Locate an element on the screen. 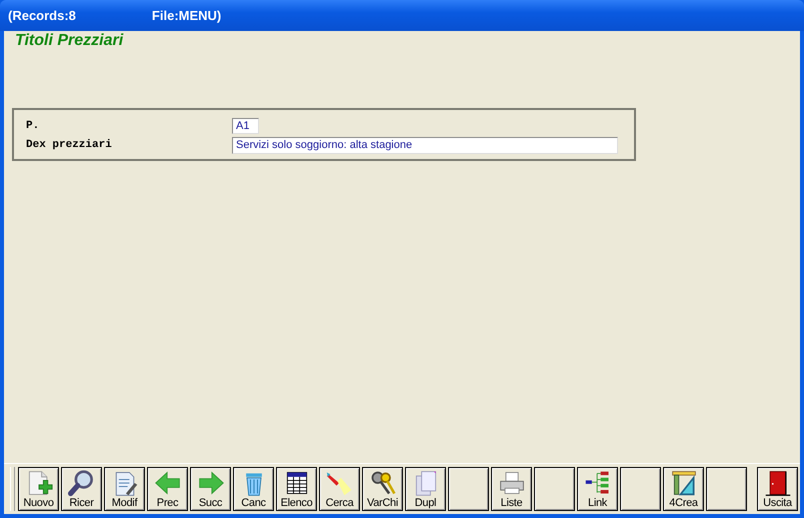 This screenshot has height=518, width=804. records-count: (Records:8 is located at coordinates (42, 15).